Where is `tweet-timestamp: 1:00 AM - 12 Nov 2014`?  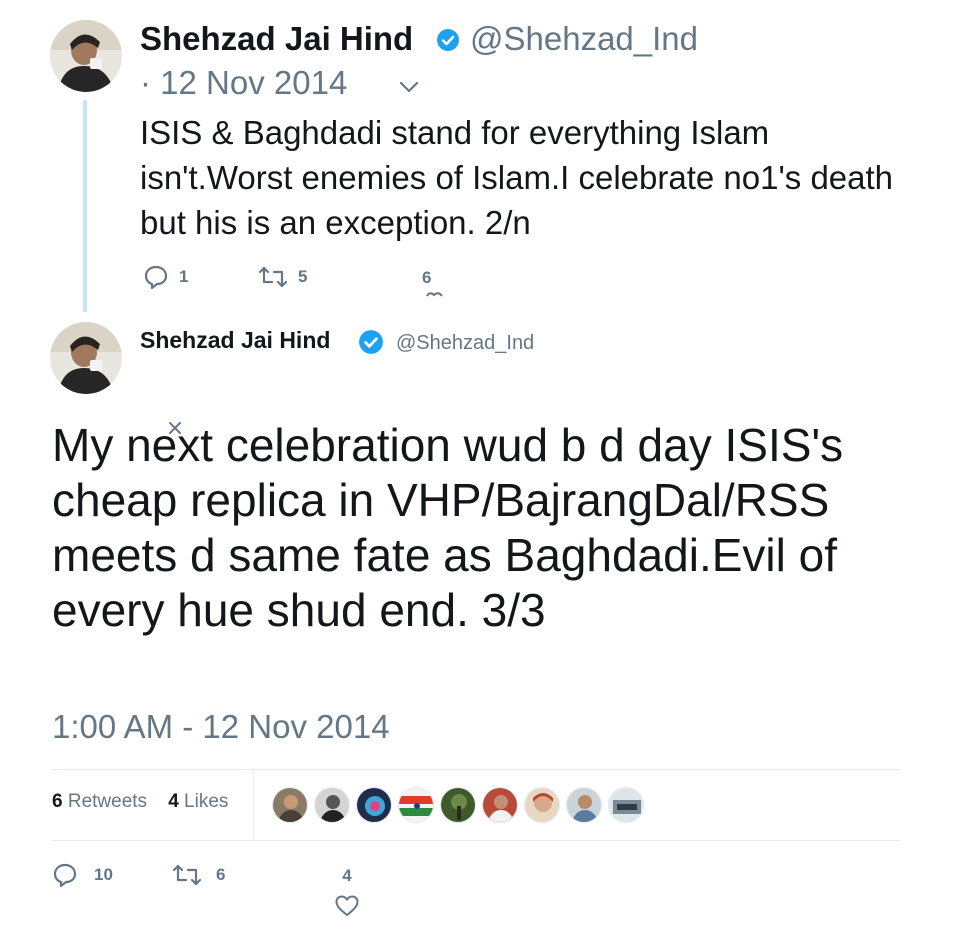
tweet-timestamp: 1:00 AM - 12 Nov 2014 is located at coordinates (221, 727).